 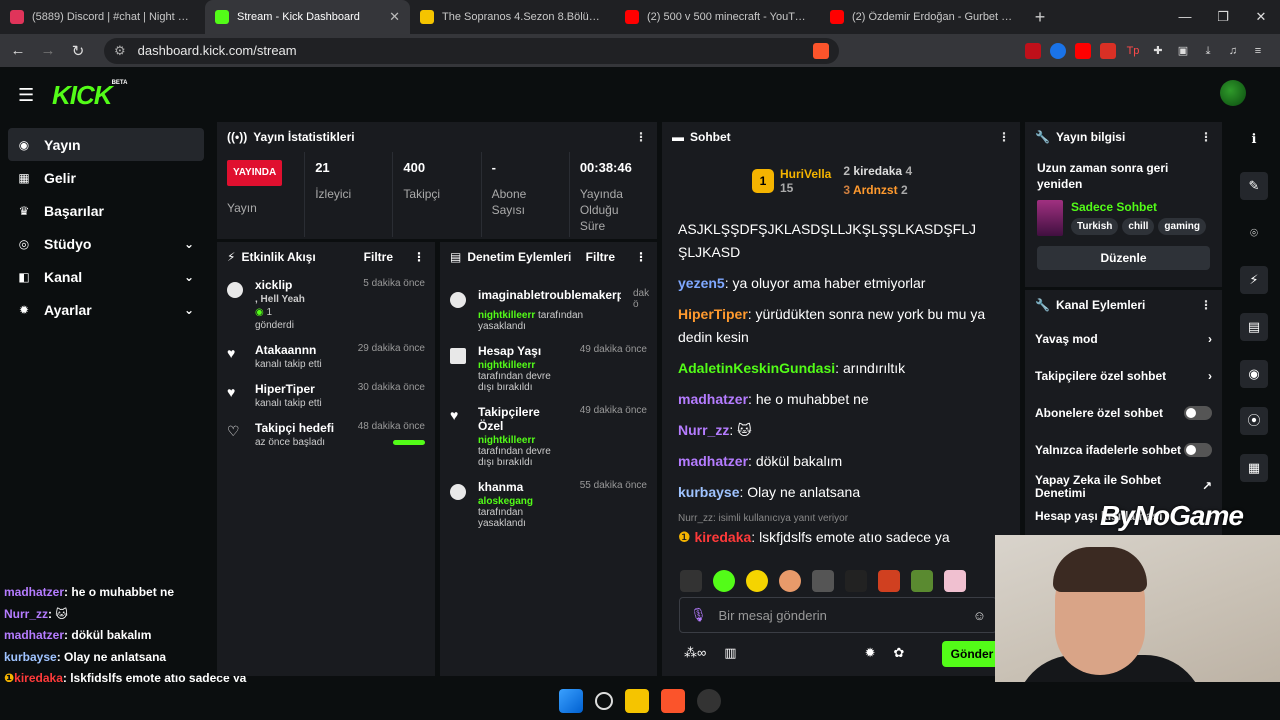 I want to click on translate-icon, so click(x=1058, y=50).